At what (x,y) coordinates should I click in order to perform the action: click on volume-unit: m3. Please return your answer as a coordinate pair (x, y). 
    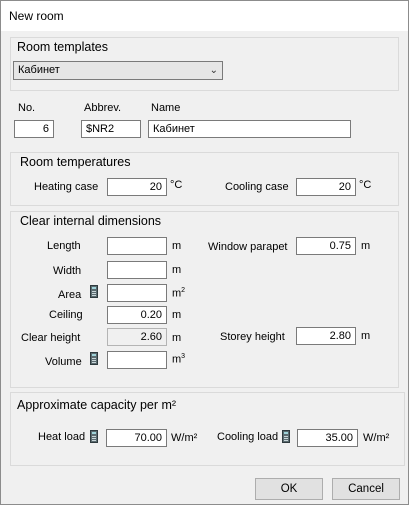
    Looking at the image, I should click on (178, 359).